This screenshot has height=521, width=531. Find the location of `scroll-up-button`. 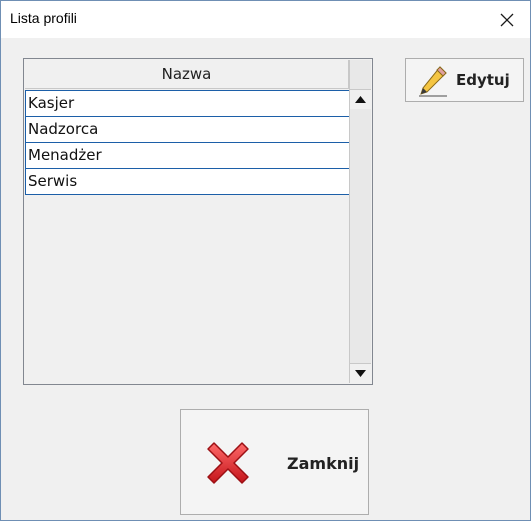

scroll-up-button is located at coordinates (360, 99).